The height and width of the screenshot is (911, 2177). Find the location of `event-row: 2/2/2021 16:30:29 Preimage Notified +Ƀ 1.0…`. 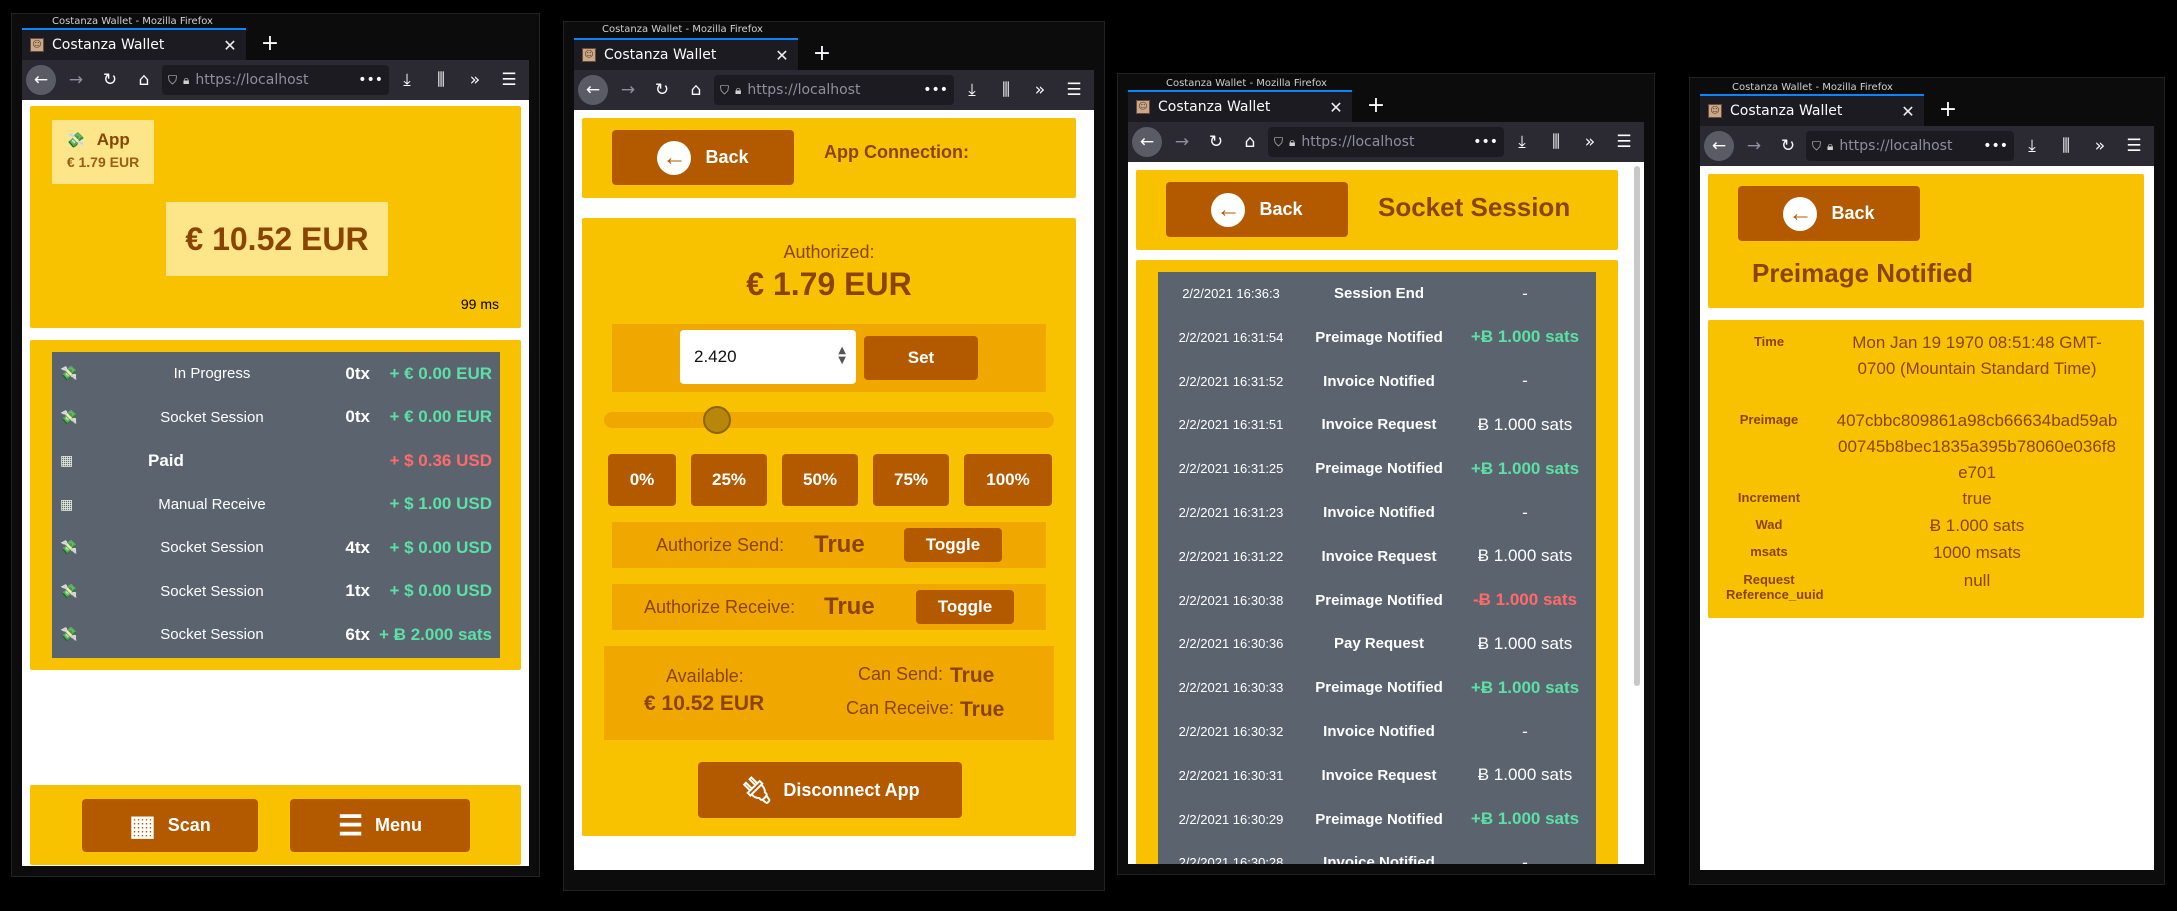

event-row: 2/2/2021 16:30:29 Preimage Notified +Ƀ 1.0… is located at coordinates (1377, 819).